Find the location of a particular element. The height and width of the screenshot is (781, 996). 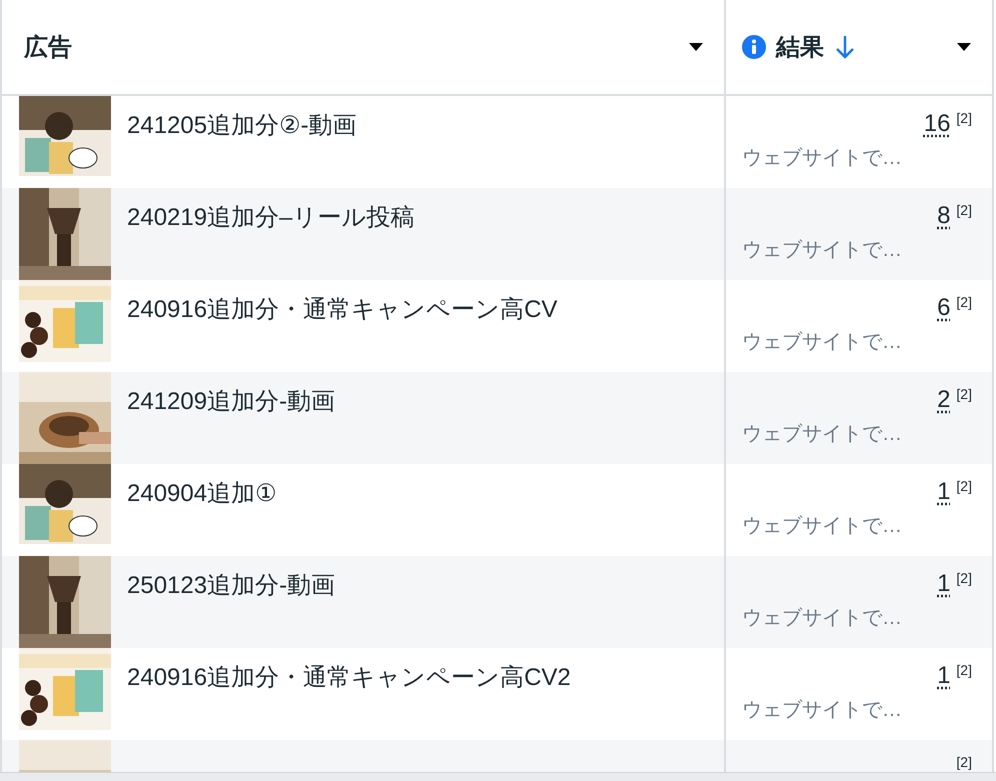

ad-name: 240219追加分–リール投稿 is located at coordinates (270, 217).